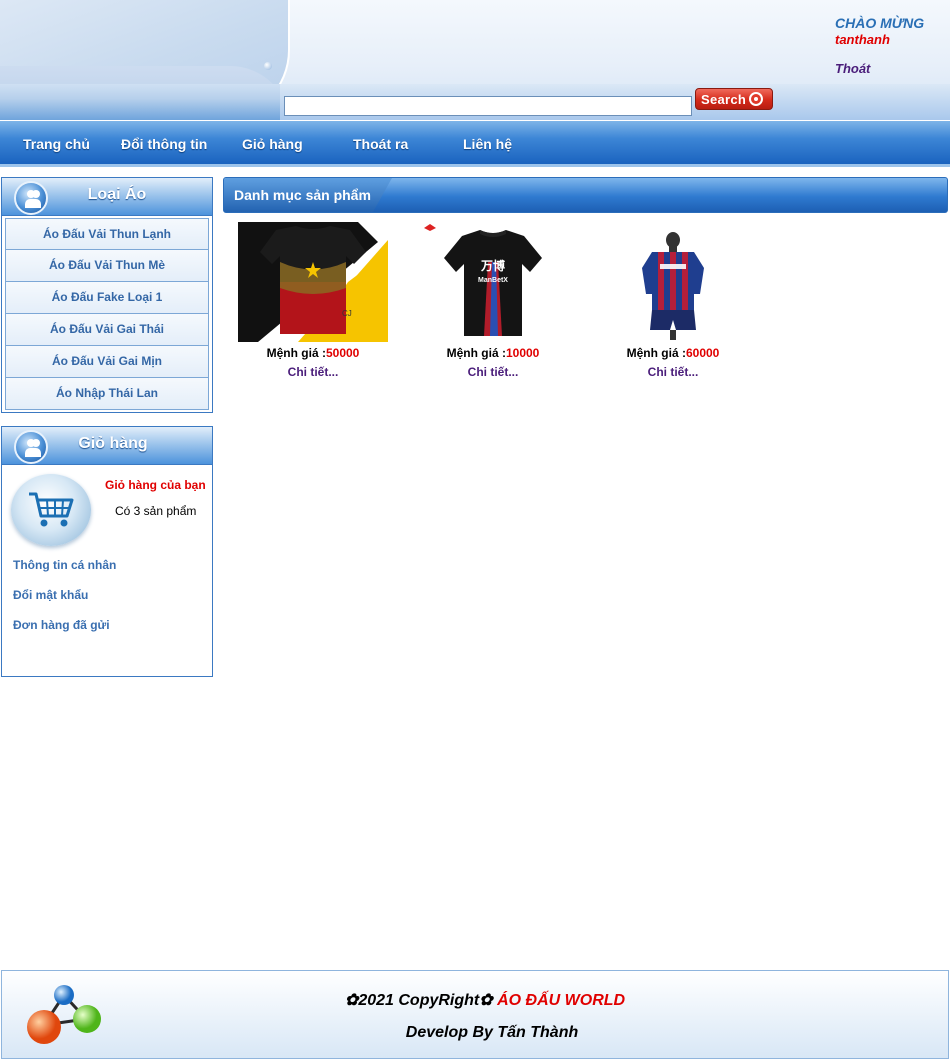  I want to click on product-image: 万博 ManBetX, so click(493, 282).